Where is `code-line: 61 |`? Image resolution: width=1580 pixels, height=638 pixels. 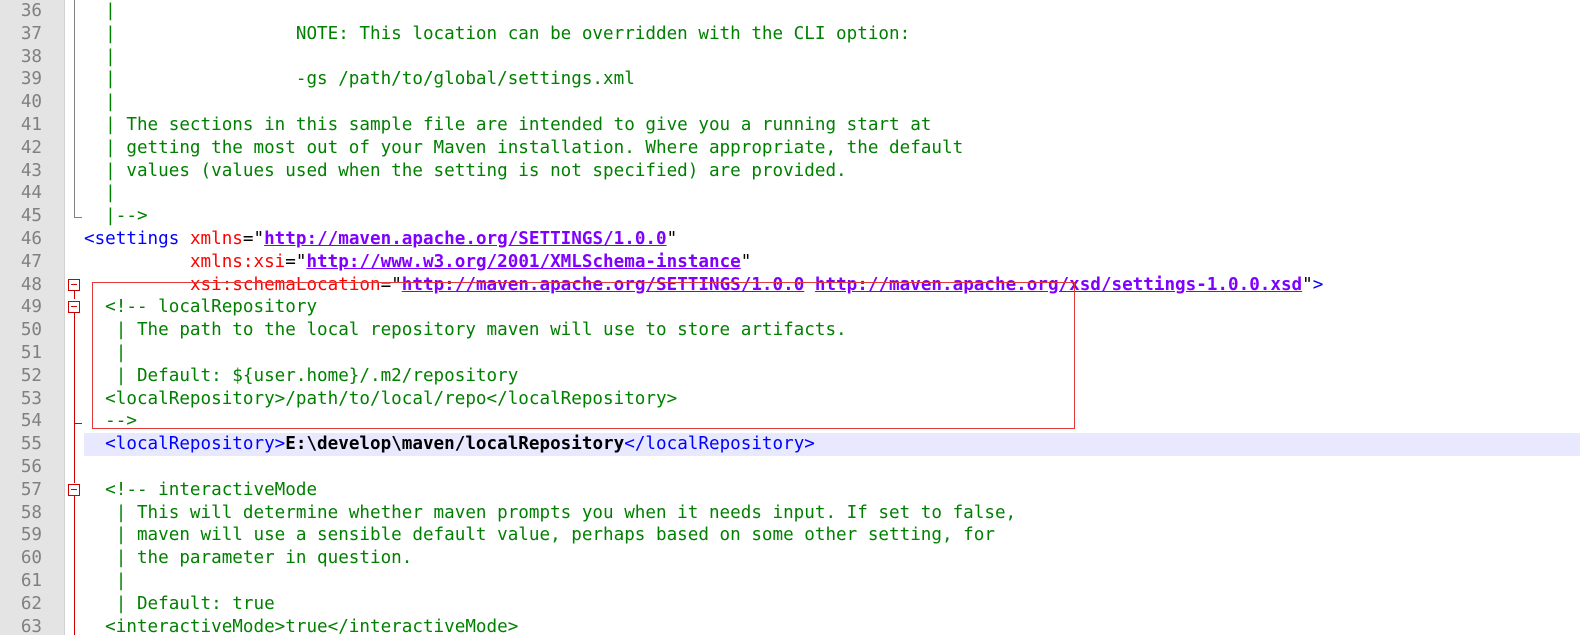
code-line: 61 | is located at coordinates (790, 581).